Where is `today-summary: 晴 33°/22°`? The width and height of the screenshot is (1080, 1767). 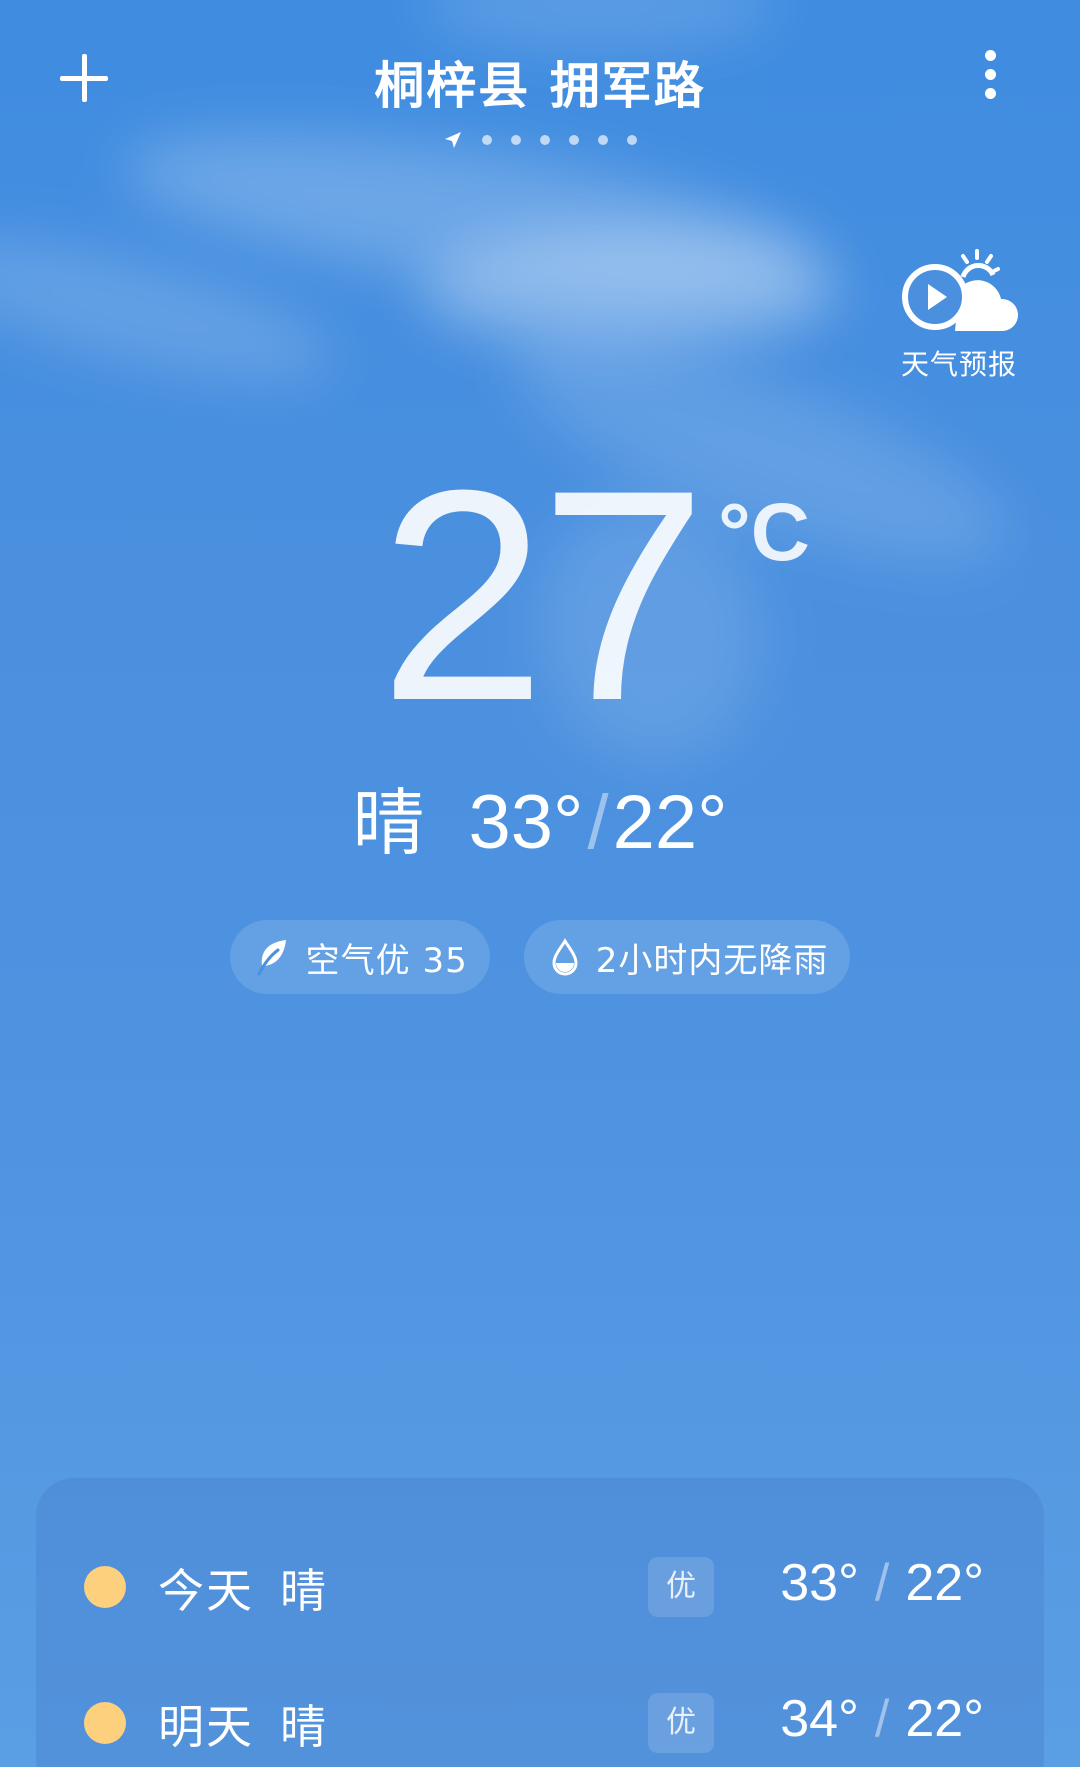
today-summary: 晴 33°/22° is located at coordinates (540, 823).